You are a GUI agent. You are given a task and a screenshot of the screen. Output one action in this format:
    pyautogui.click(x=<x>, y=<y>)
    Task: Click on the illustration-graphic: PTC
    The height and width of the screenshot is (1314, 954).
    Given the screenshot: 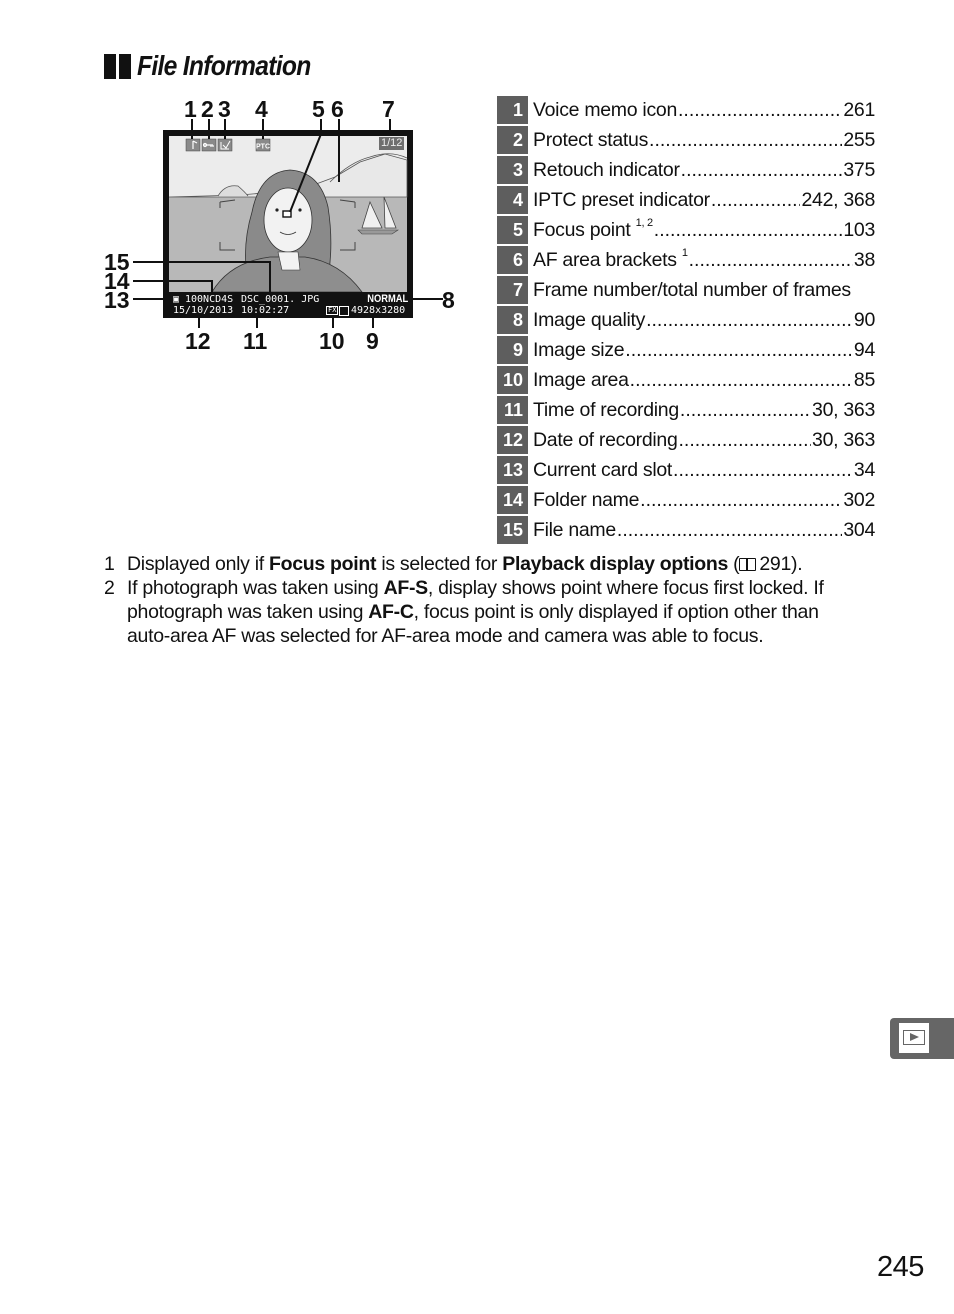 What is the action you would take?
    pyautogui.click(x=288, y=223)
    